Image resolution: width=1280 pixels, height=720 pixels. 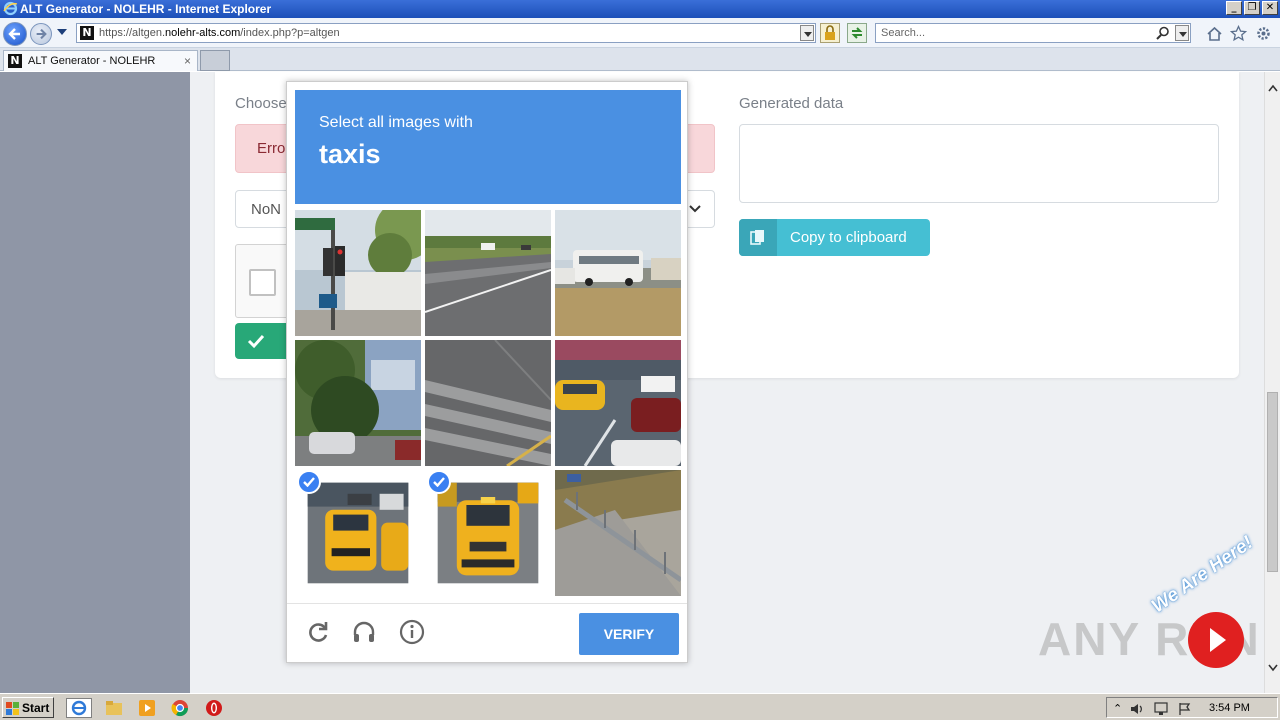 What do you see at coordinates (364, 632) in the screenshot?
I see `audio-challenge-icon` at bounding box center [364, 632].